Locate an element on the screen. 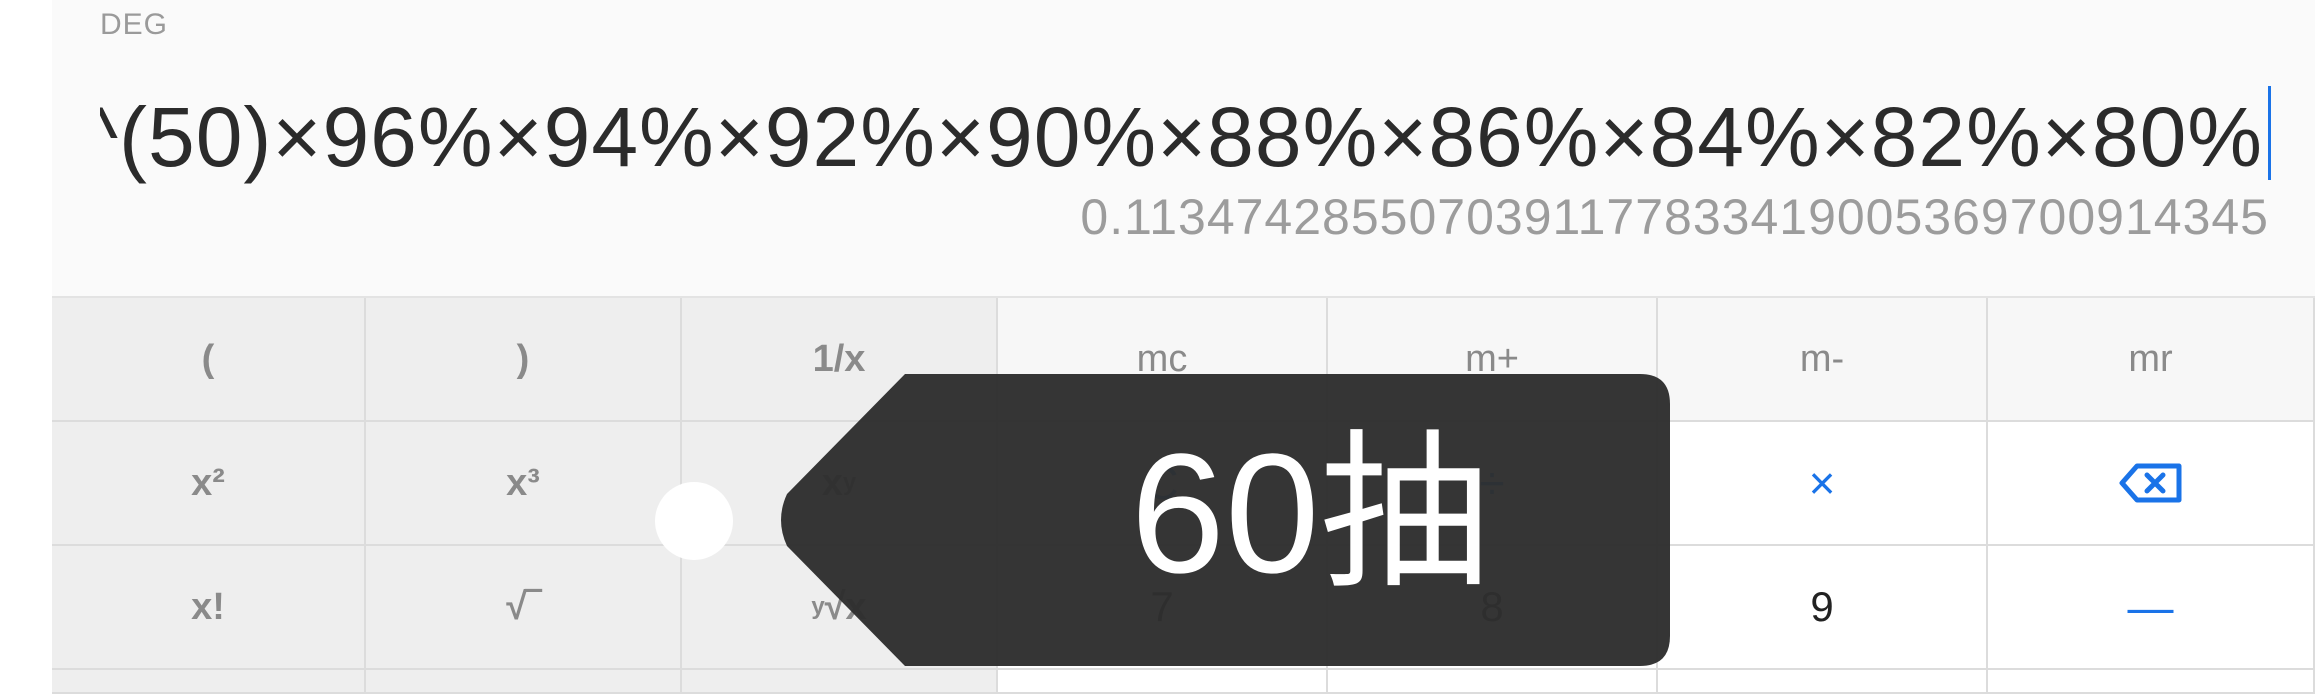  angle-mode-indicator: DEG is located at coordinates (134, 25).